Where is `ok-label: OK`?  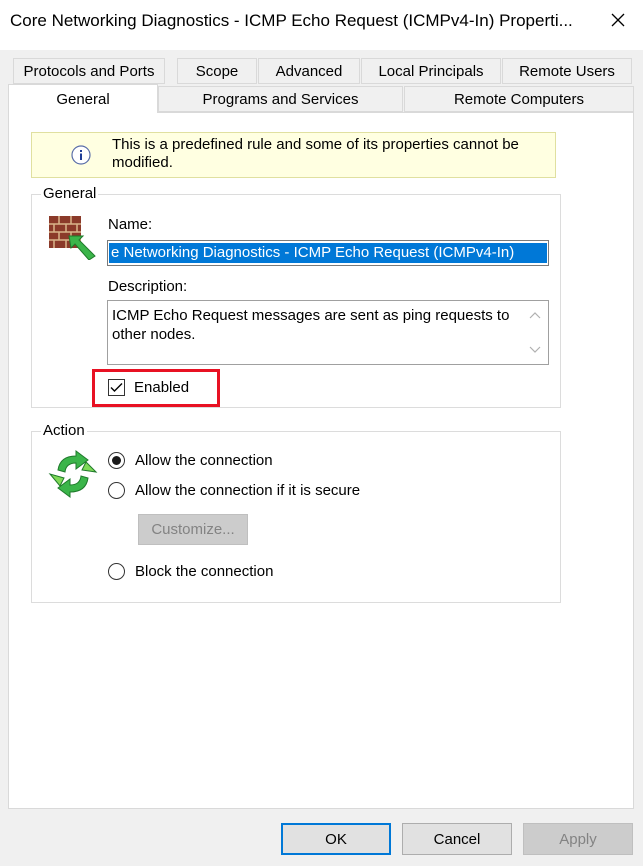 ok-label: OK is located at coordinates (336, 839).